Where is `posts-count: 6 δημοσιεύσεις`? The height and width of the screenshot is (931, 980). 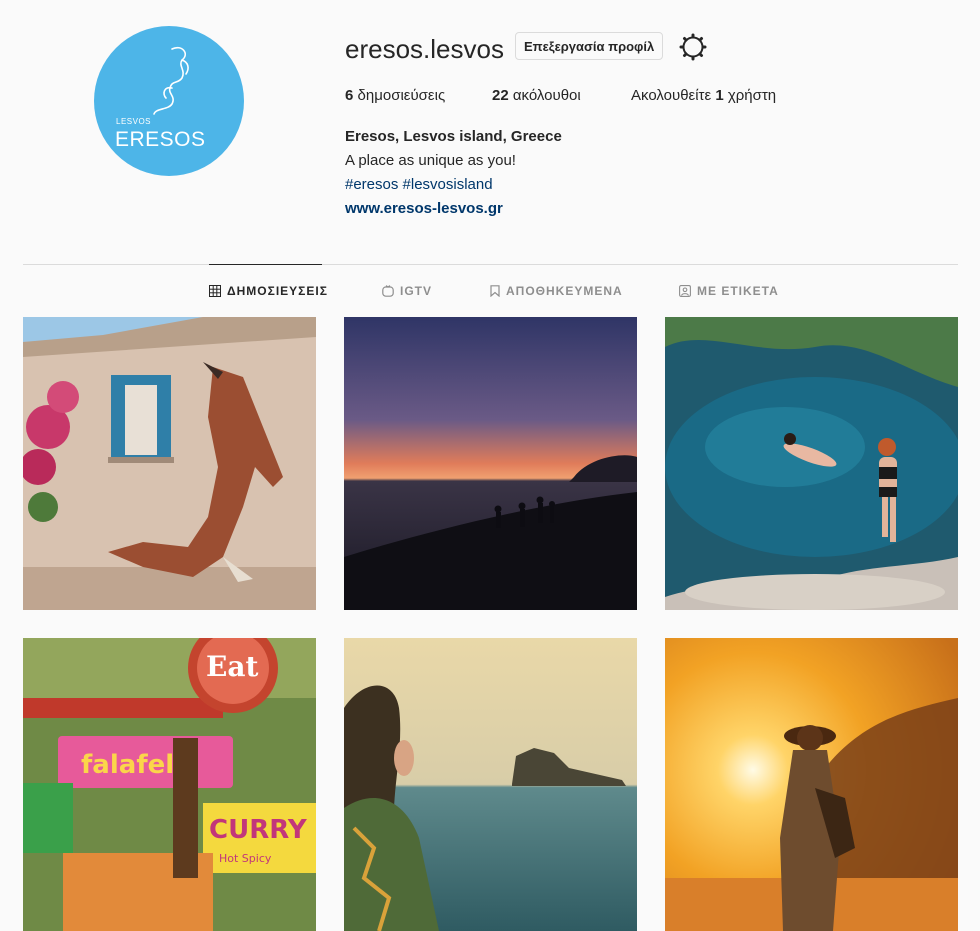 posts-count: 6 δημοσιεύσεις is located at coordinates (395, 95).